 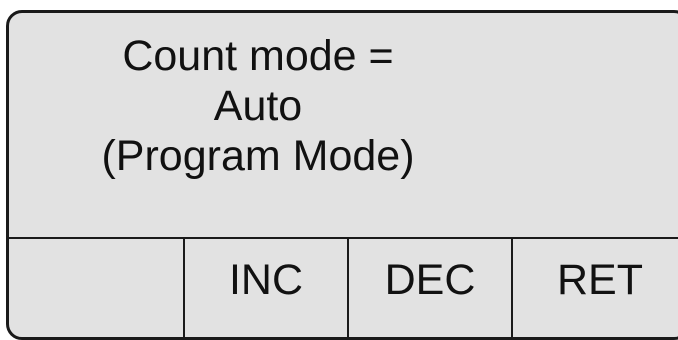 I want to click on dec-softkey: DEC, so click(x=429, y=288).